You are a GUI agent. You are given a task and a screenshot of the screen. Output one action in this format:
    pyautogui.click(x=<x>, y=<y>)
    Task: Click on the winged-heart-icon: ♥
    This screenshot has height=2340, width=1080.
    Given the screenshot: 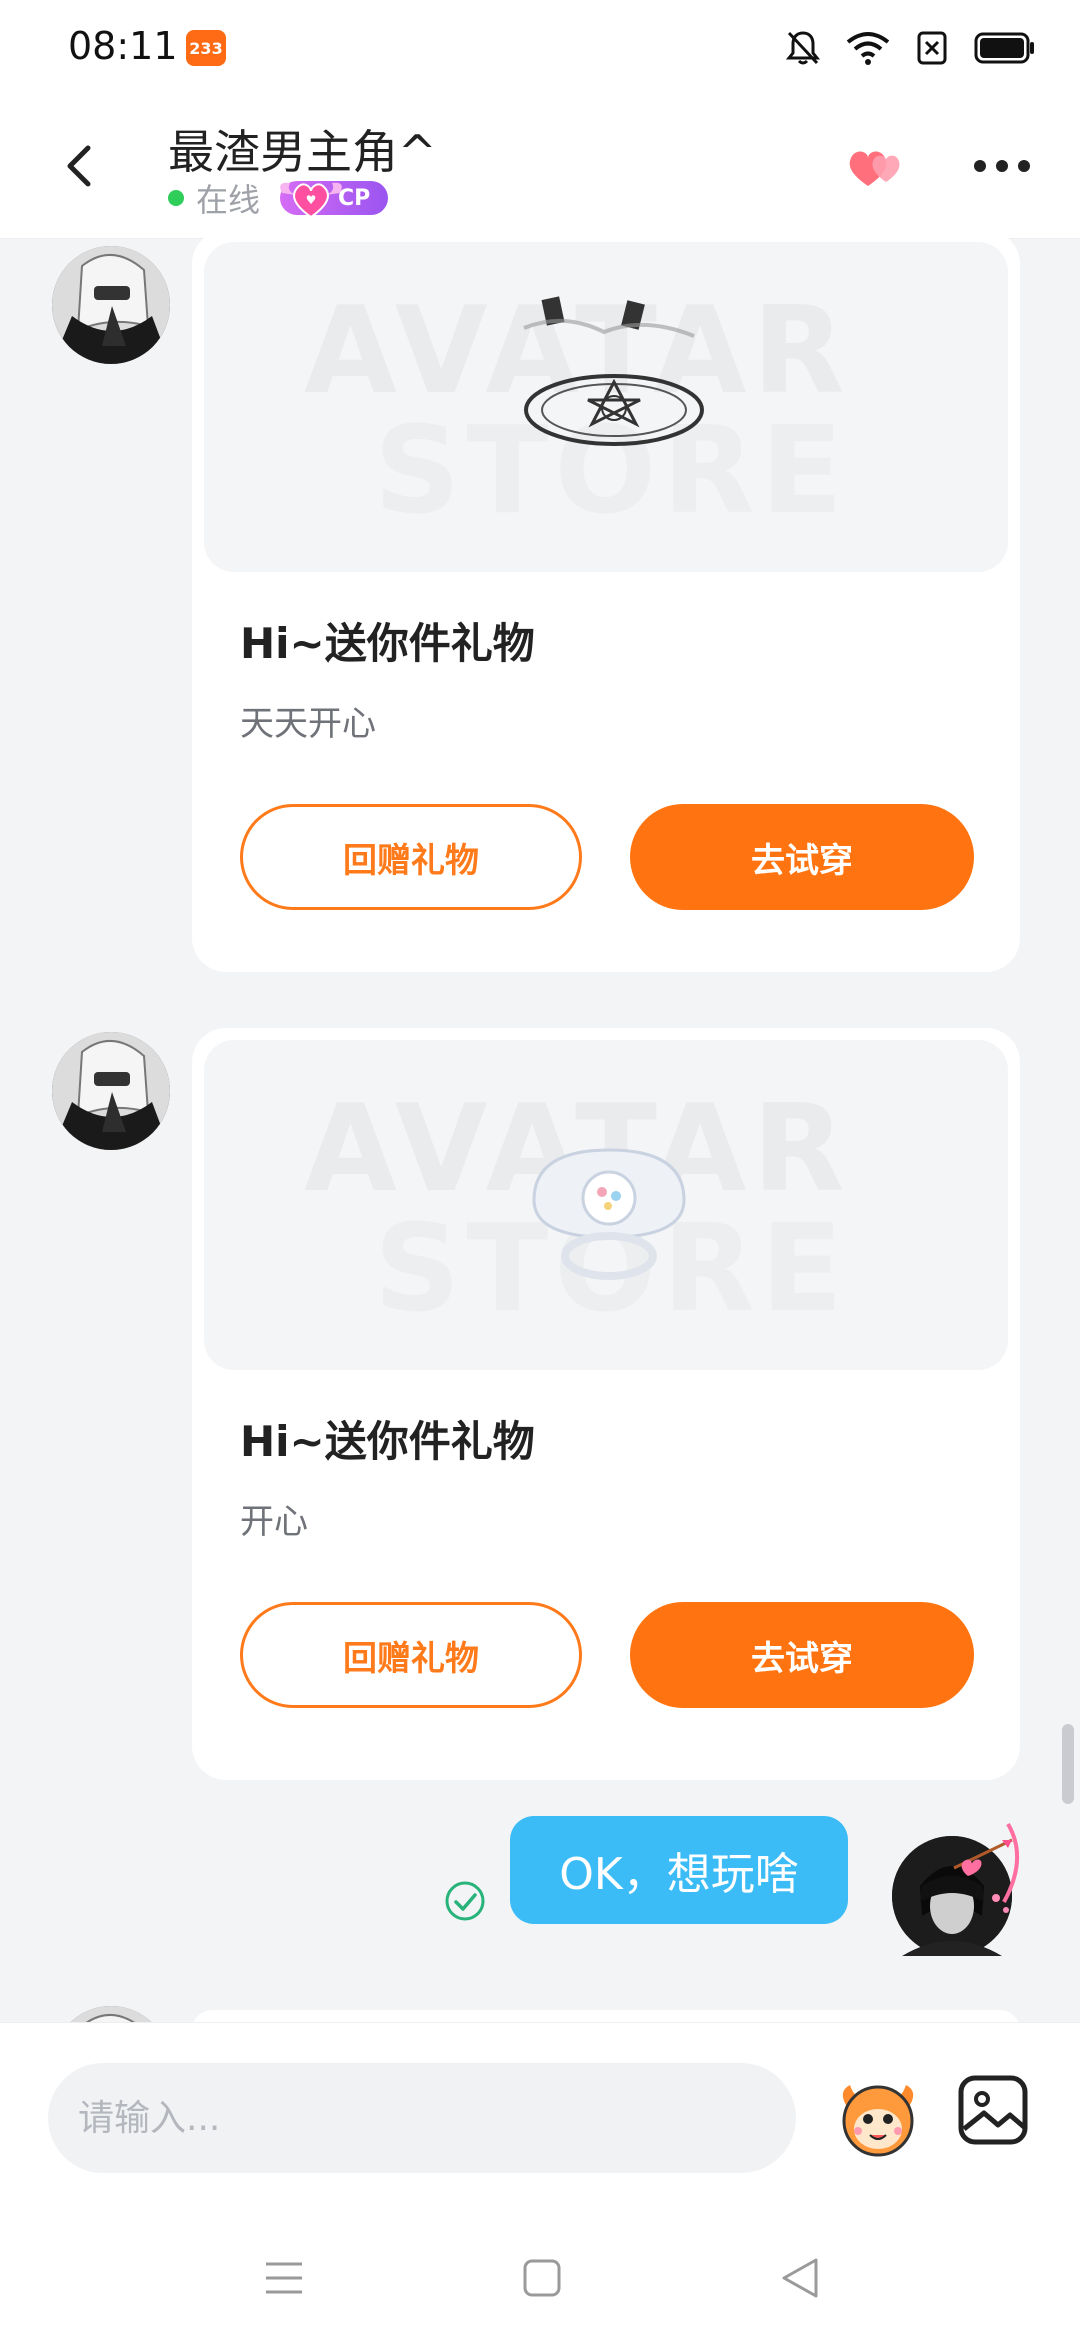 What is the action you would take?
    pyautogui.click(x=311, y=200)
    